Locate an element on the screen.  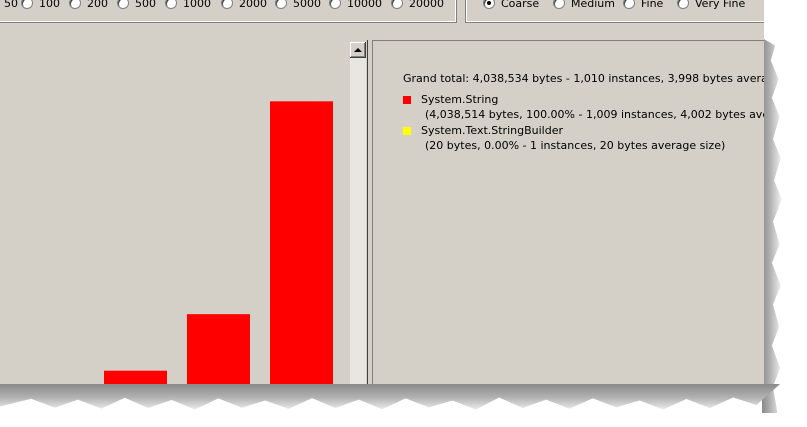
bucket-option-500: 500 is located at coordinates (136, 5).